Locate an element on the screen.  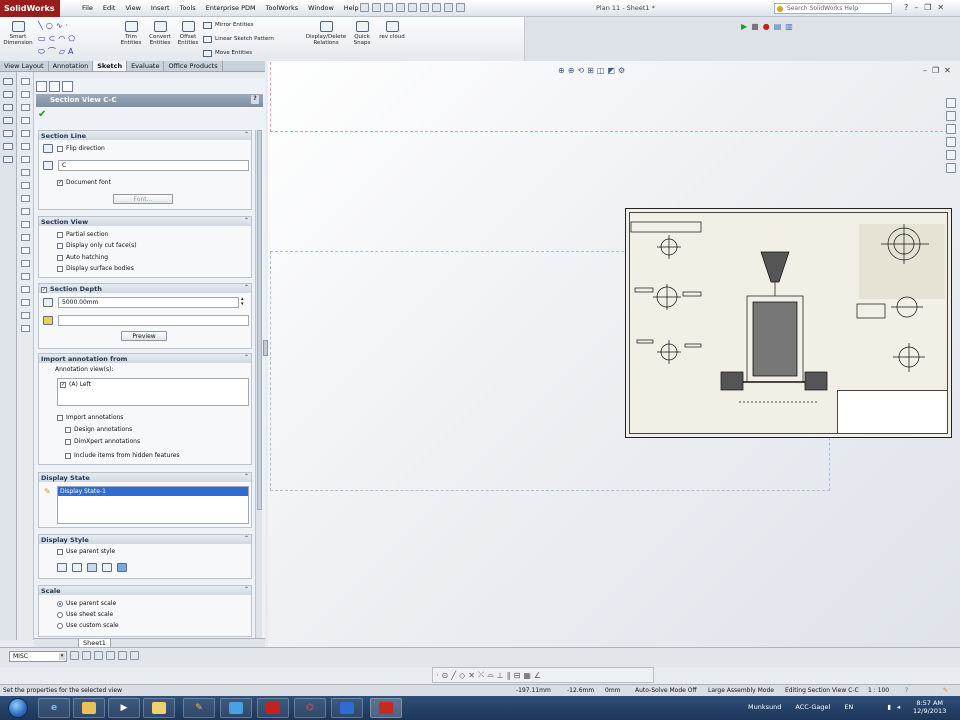
help-button: ? is located at coordinates (255, 99).